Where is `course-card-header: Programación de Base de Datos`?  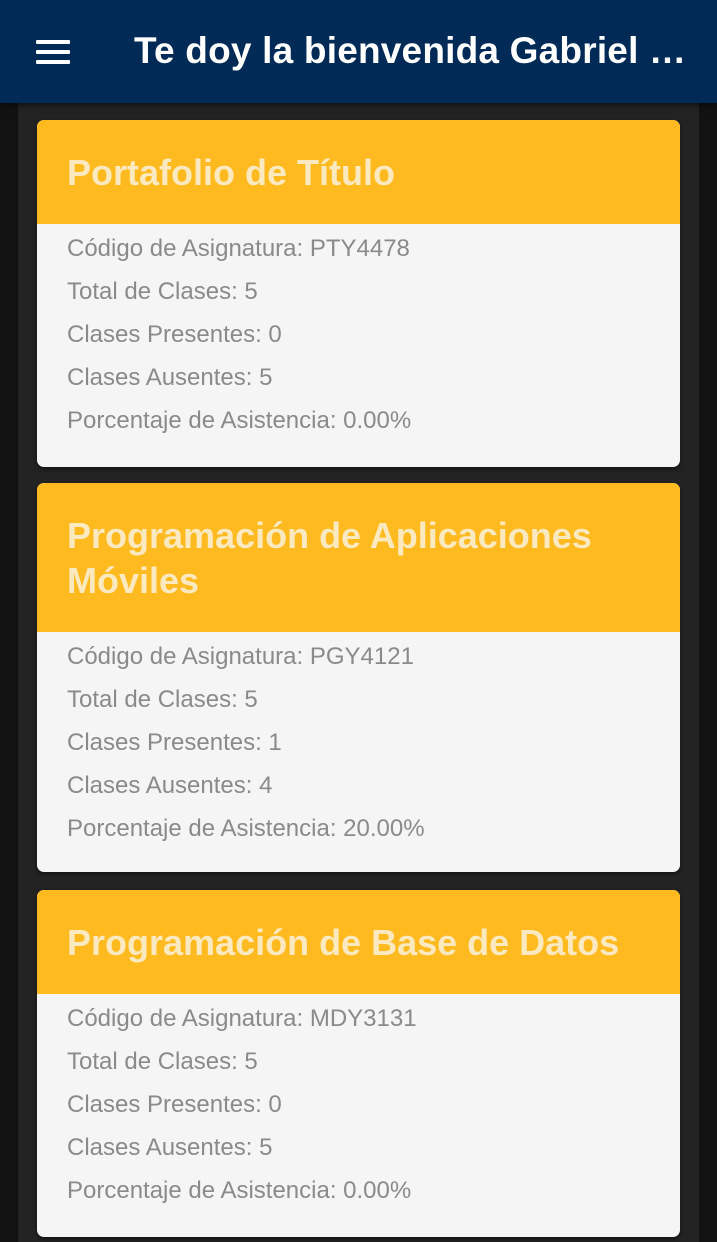 course-card-header: Programación de Base de Datos is located at coordinates (358, 942).